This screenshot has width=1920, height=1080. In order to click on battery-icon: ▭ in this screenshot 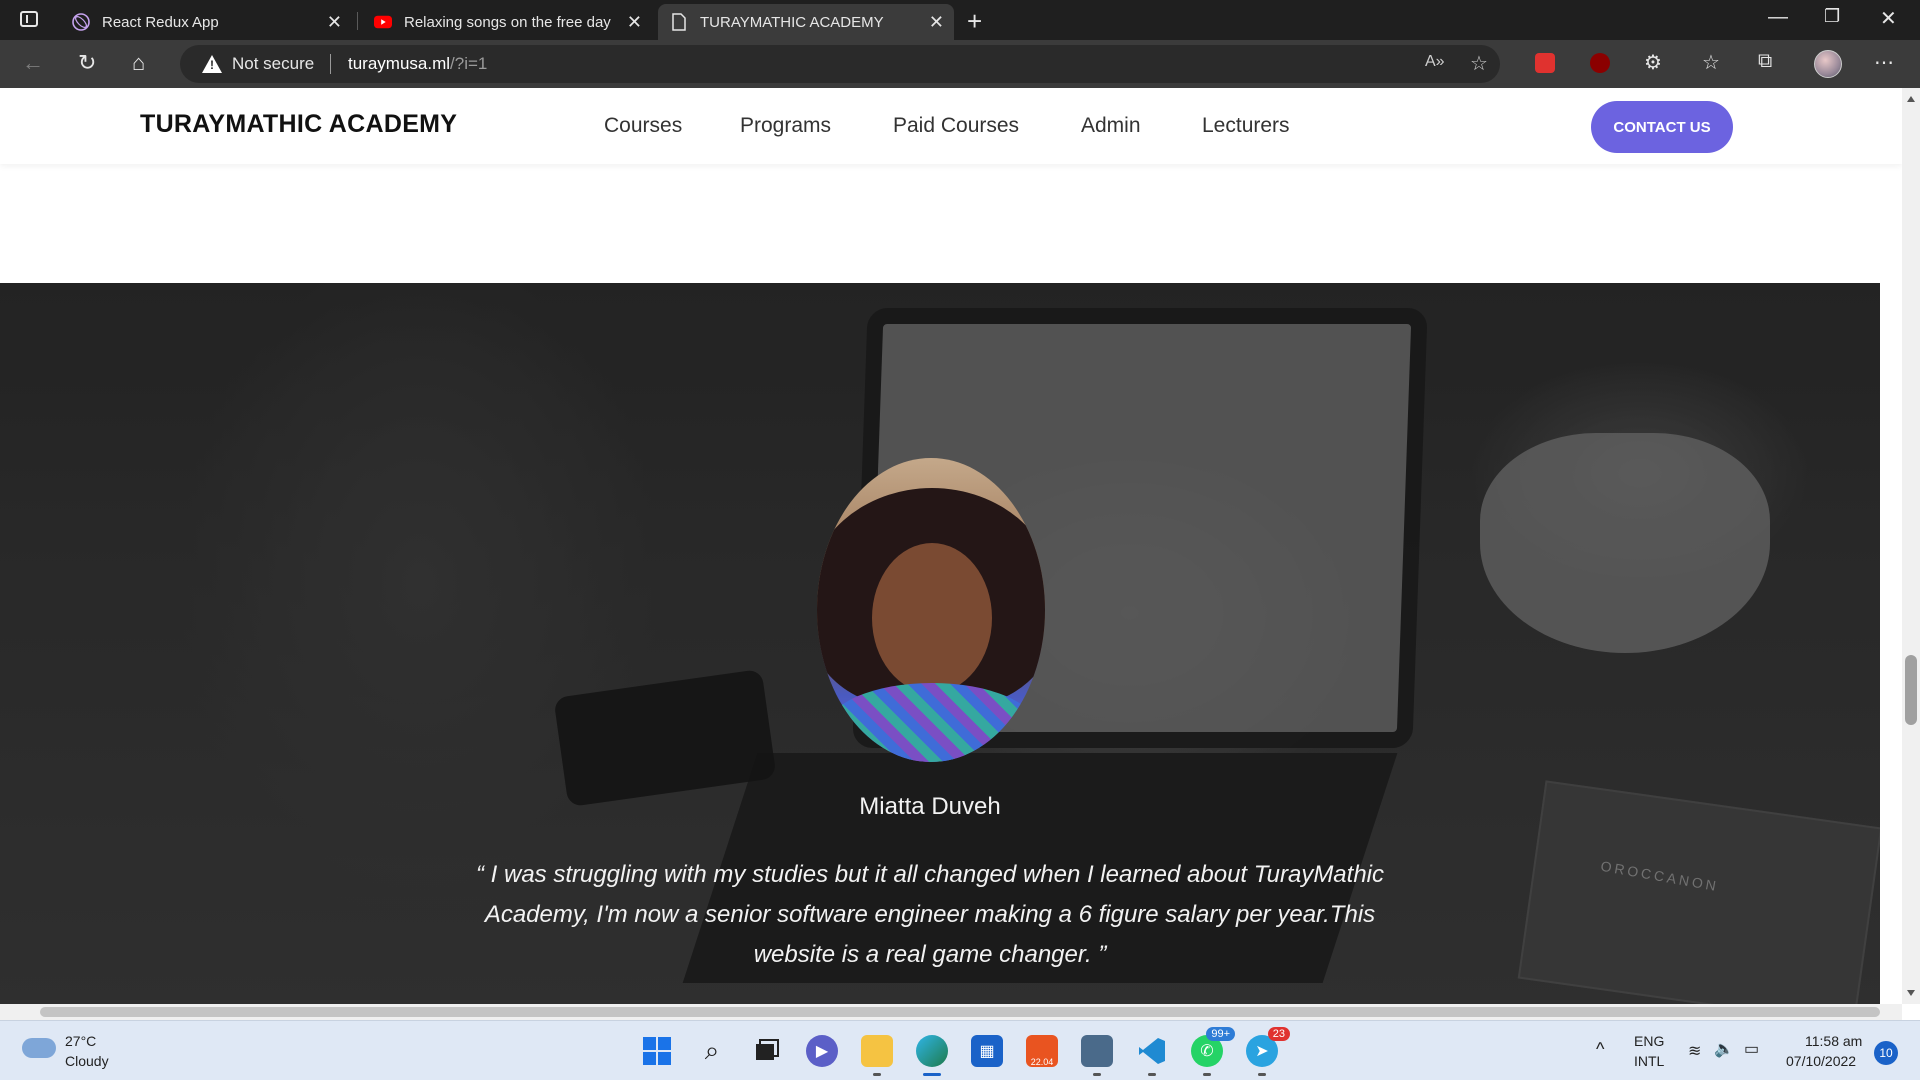, I will do `click(1751, 1049)`.